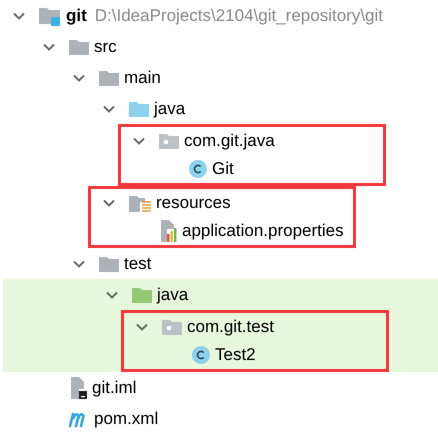 The width and height of the screenshot is (438, 442). I want to click on tree-item-label: git, so click(76, 15).